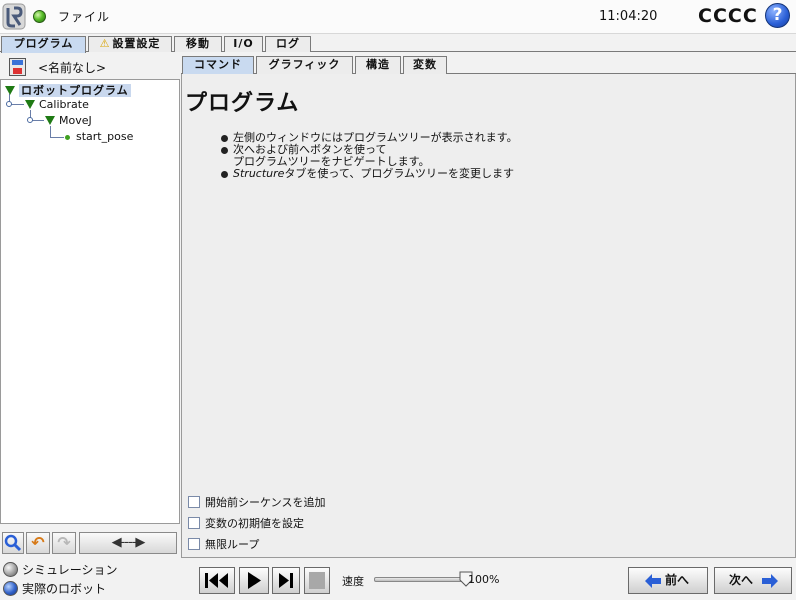 This screenshot has width=796, height=600. Describe the element at coordinates (75, 120) in the screenshot. I see `tree-node-label: MoveJ` at that location.